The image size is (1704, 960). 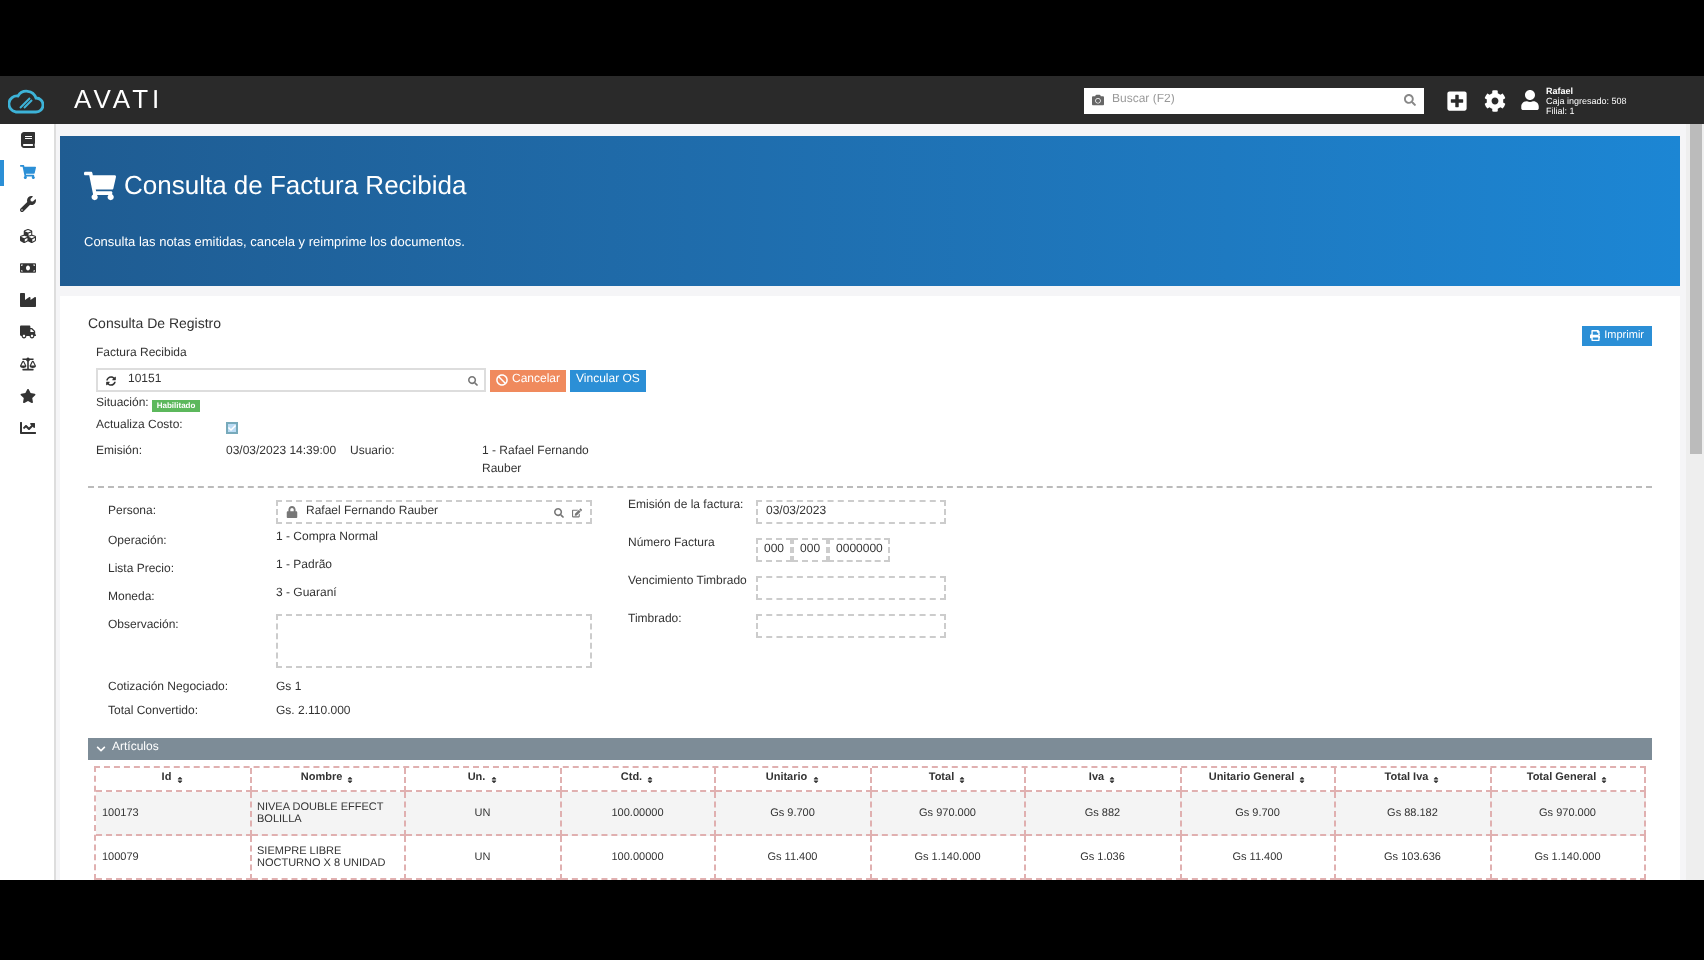 I want to click on observation-field, so click(x=434, y=641).